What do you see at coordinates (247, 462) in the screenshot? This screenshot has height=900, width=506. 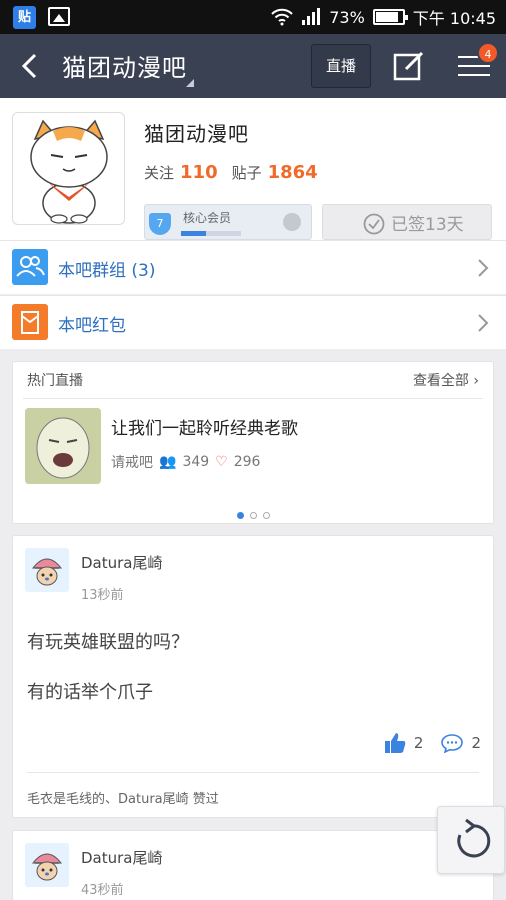 I see `live-likes: 296` at bounding box center [247, 462].